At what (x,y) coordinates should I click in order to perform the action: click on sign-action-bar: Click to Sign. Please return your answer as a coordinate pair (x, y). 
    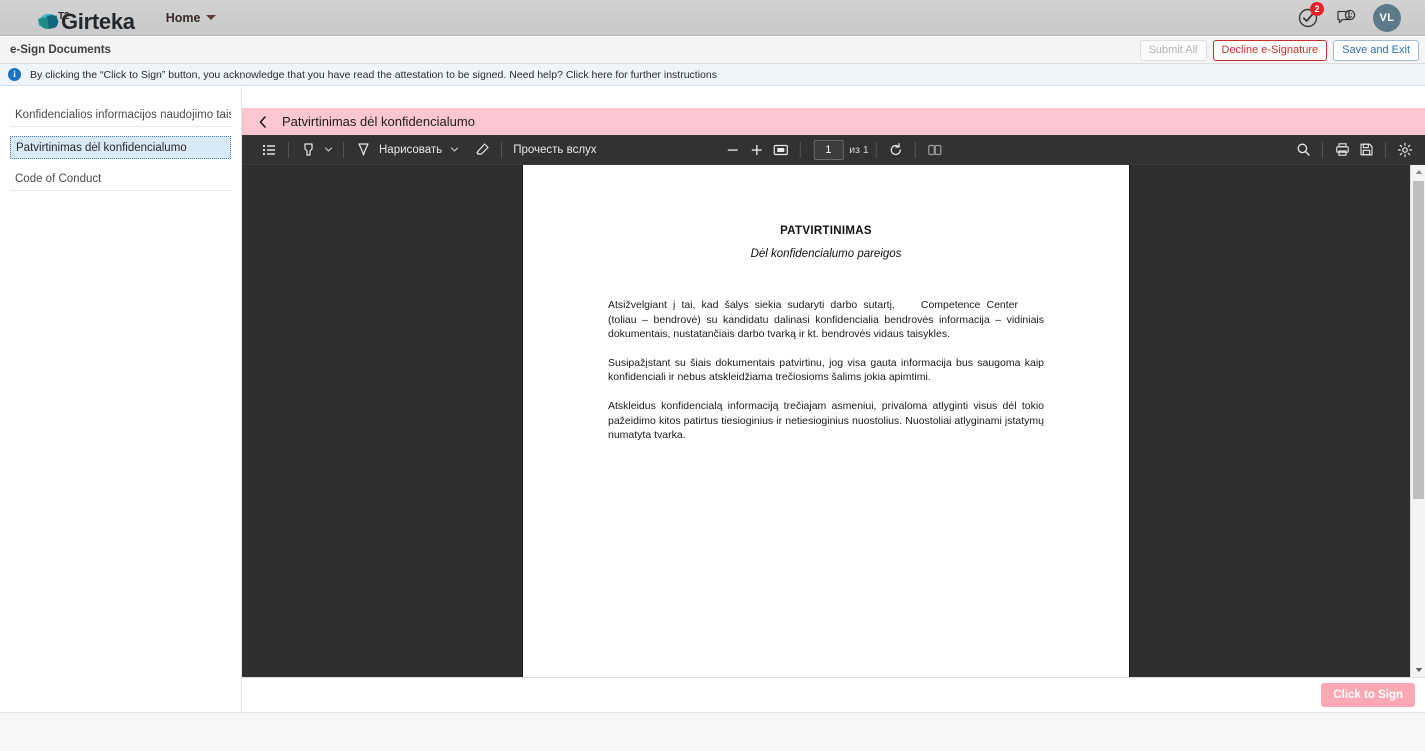
    Looking at the image, I should click on (833, 694).